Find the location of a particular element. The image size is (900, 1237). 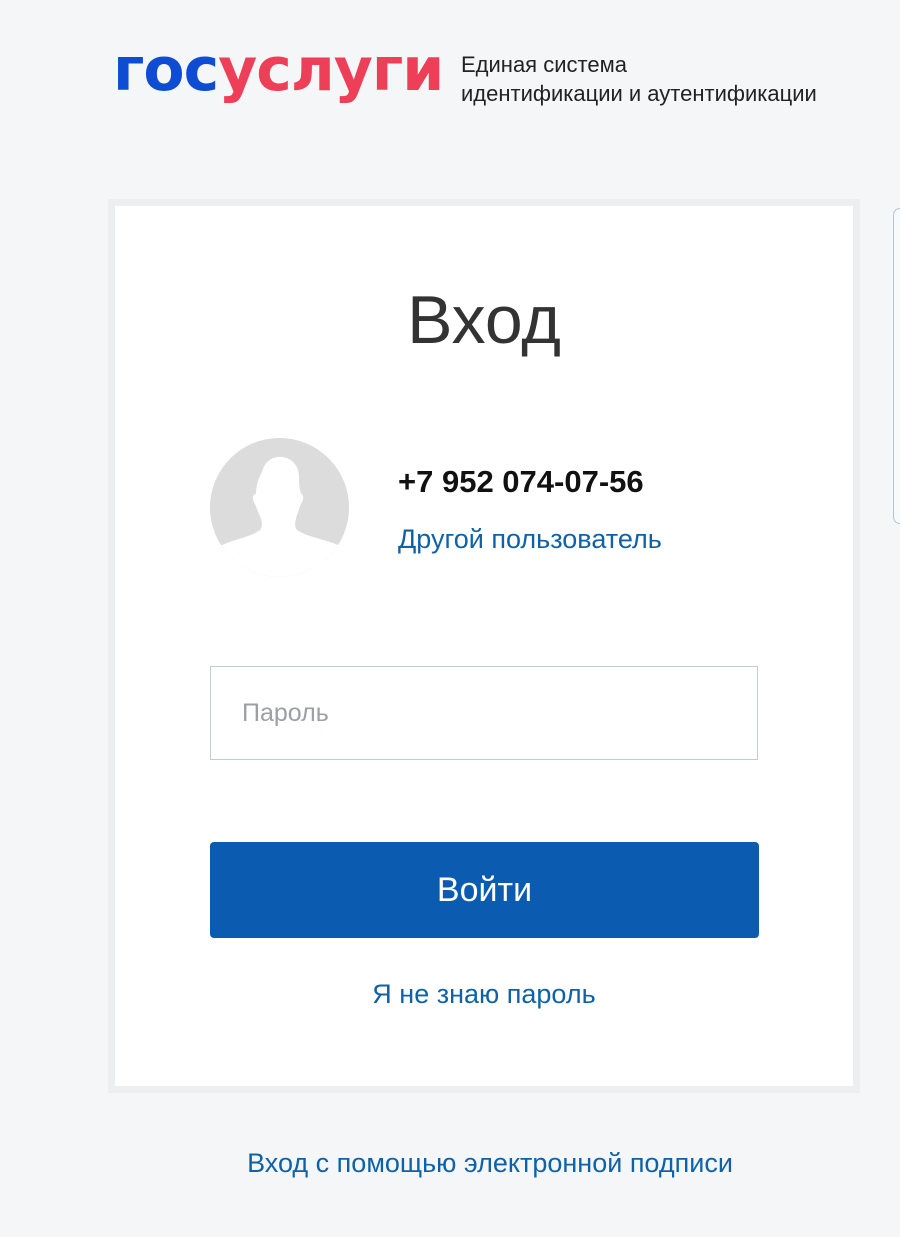

side-panel-edge is located at coordinates (896, 366).